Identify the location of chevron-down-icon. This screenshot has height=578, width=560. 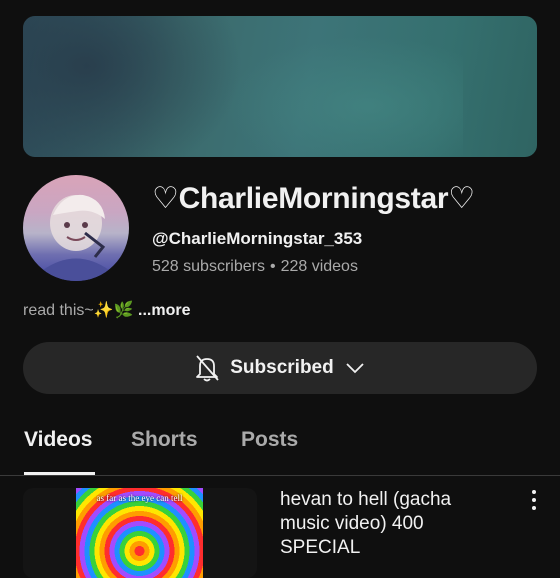
(355, 368).